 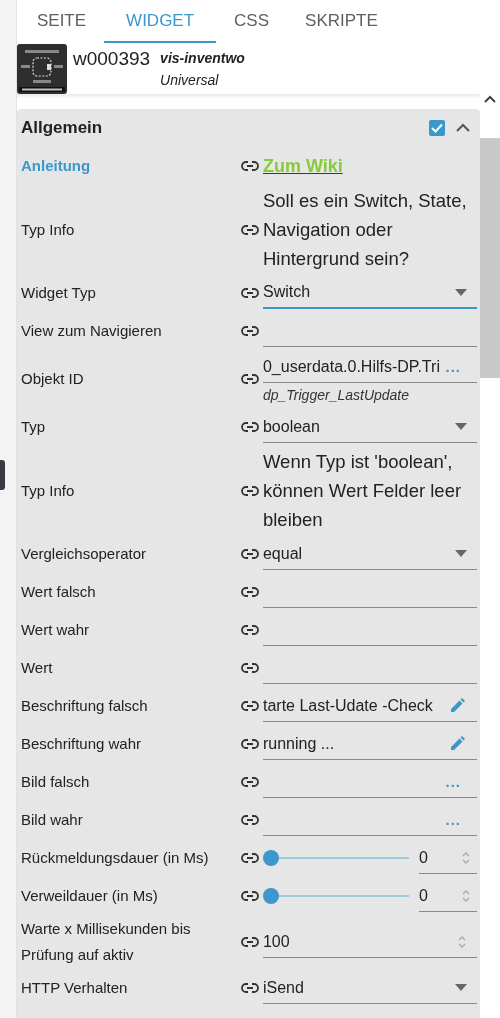 What do you see at coordinates (369, 293) in the screenshot?
I see `dropdown: Switch` at bounding box center [369, 293].